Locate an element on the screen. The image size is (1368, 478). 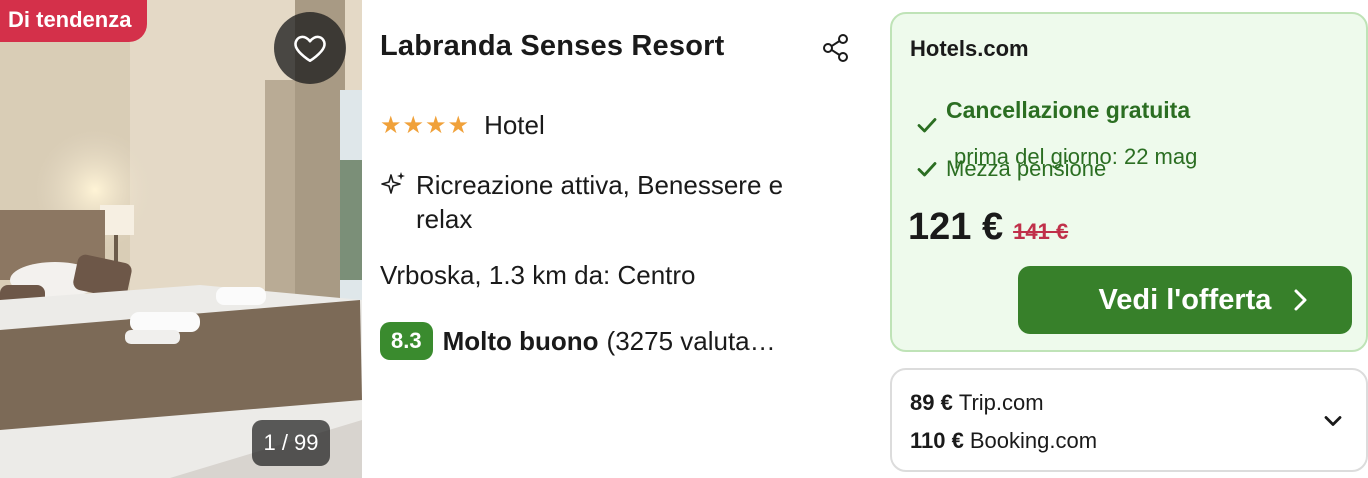
other-offer-row: 110 € Booking.com is located at coordinates (1003, 441).